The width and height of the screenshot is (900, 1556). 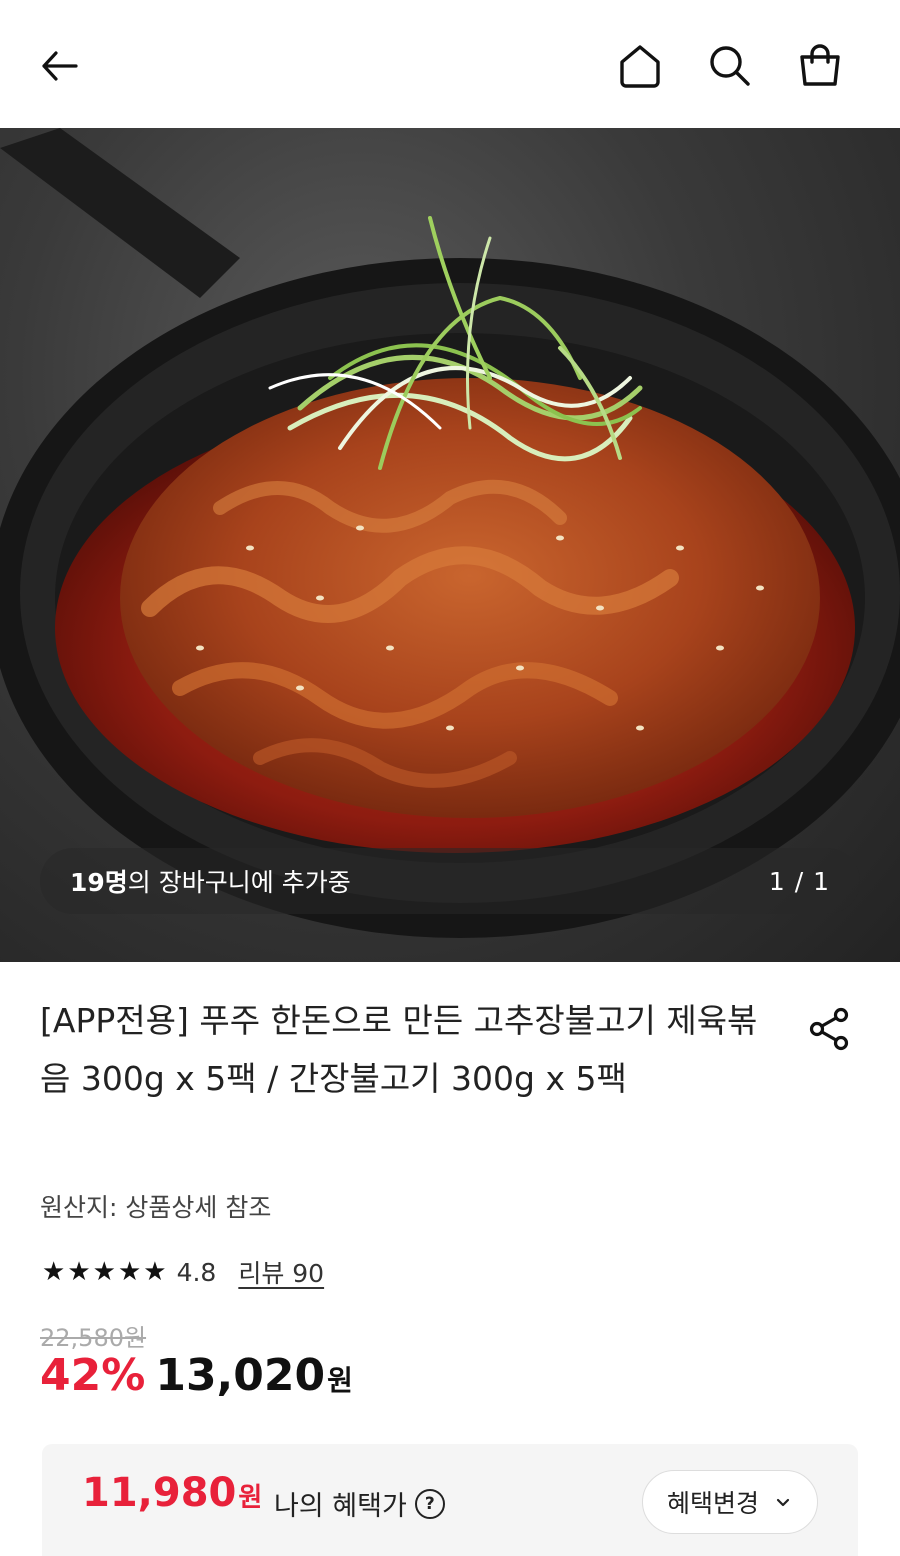 What do you see at coordinates (196, 1272) in the screenshot?
I see `rating-score: 4.8` at bounding box center [196, 1272].